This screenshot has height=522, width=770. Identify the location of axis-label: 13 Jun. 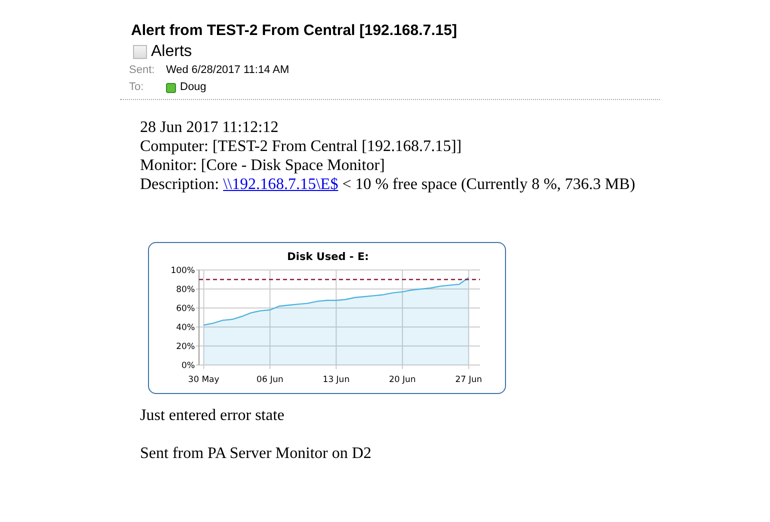
(336, 380).